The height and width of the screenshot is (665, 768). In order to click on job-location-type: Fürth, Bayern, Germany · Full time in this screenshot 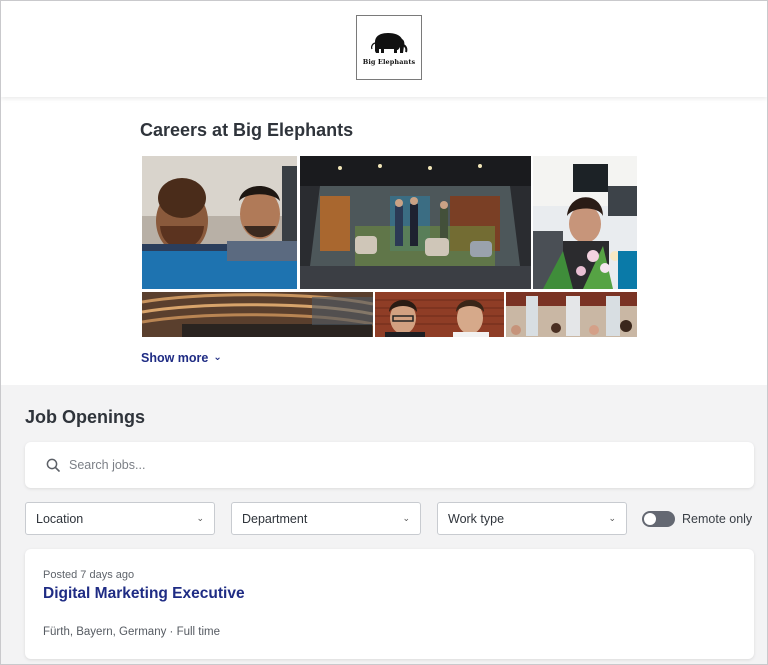, I will do `click(132, 632)`.